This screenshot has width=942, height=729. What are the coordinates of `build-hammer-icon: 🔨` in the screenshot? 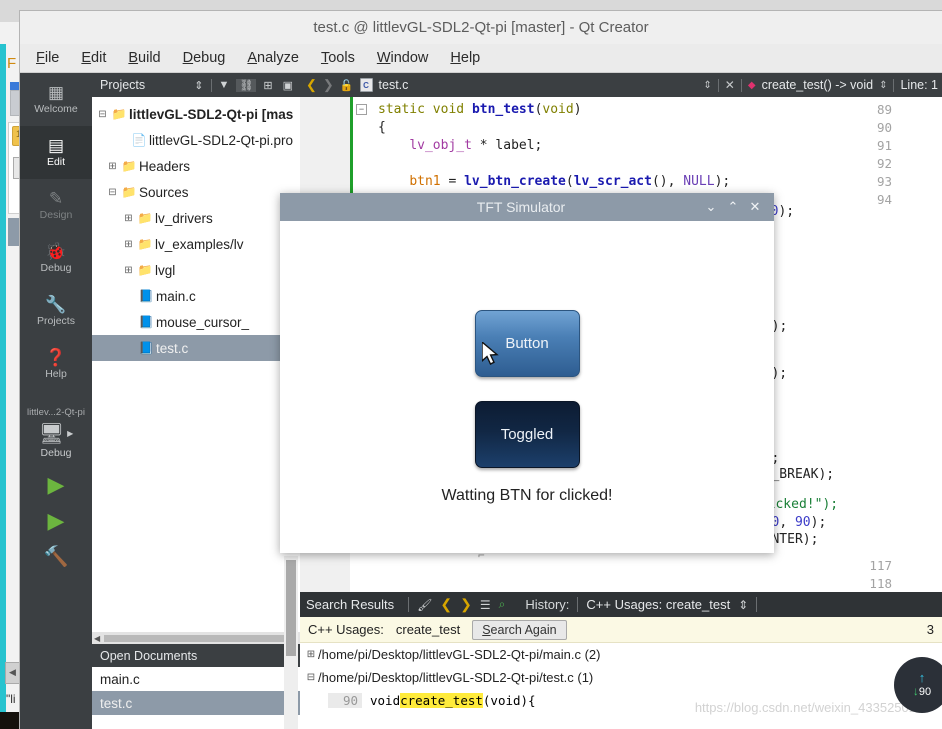 It's located at (56, 557).